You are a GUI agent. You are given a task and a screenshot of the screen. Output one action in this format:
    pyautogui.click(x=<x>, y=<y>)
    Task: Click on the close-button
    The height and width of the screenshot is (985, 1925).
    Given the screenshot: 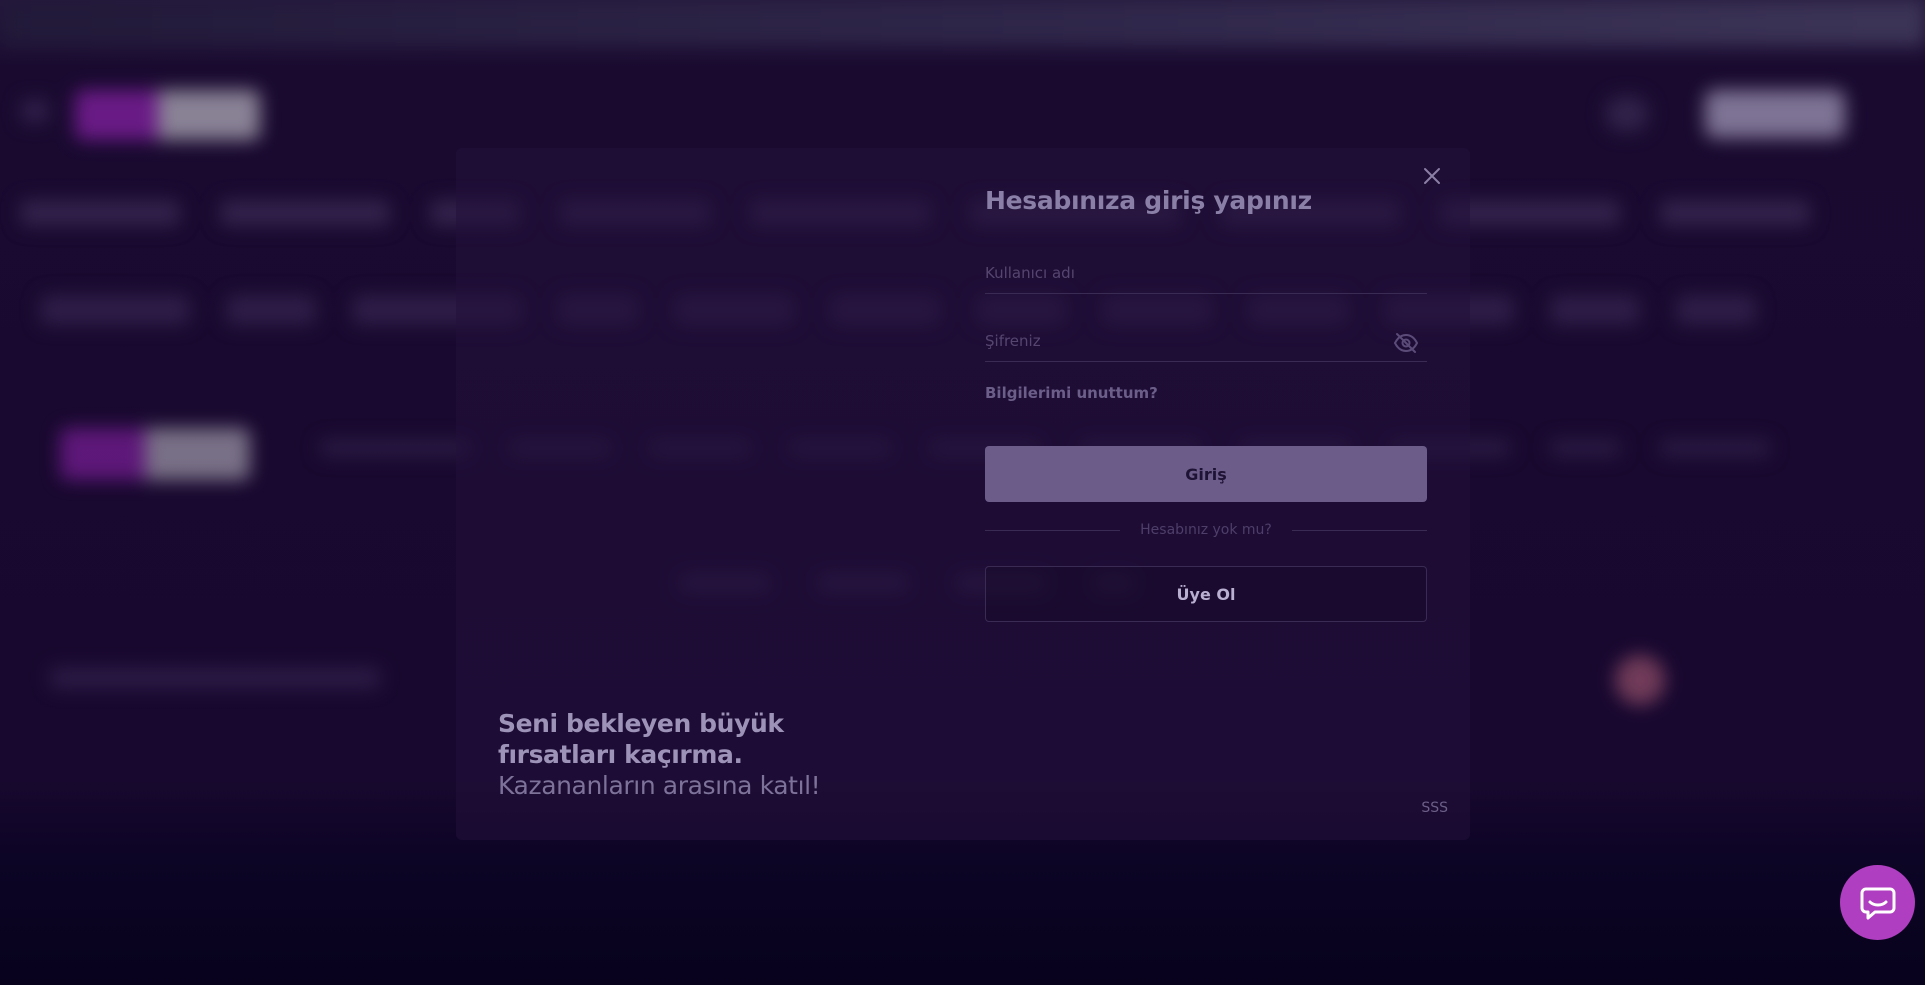 What is the action you would take?
    pyautogui.click(x=1432, y=176)
    